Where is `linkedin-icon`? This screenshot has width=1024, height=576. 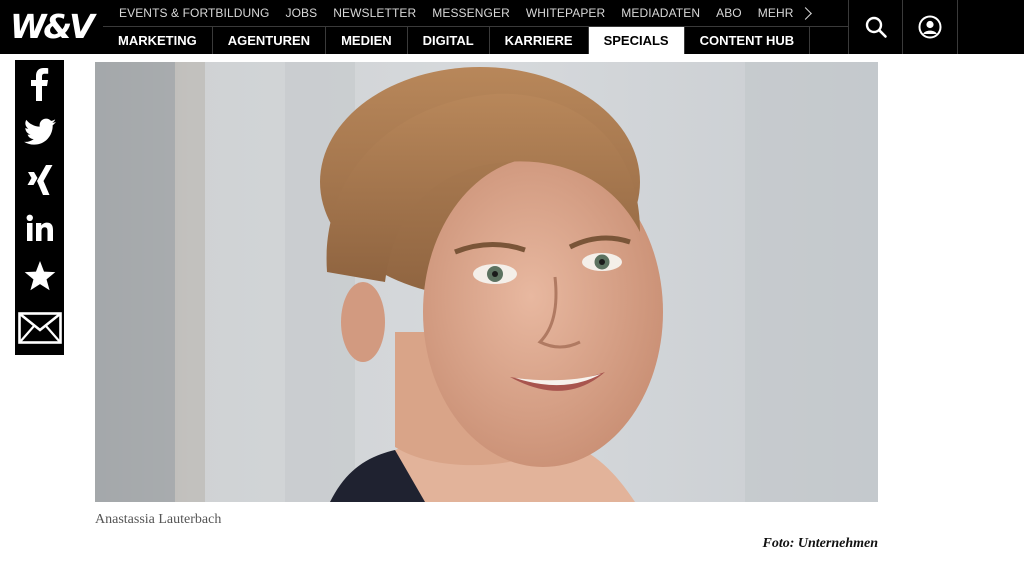
linkedin-icon is located at coordinates (39, 227).